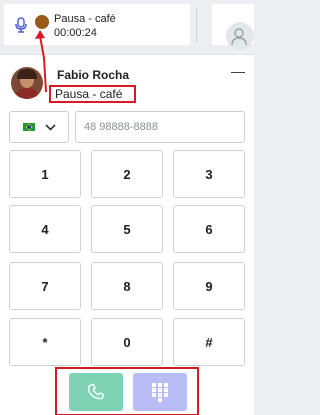  What do you see at coordinates (45, 286) in the screenshot?
I see `key-7: 7` at bounding box center [45, 286].